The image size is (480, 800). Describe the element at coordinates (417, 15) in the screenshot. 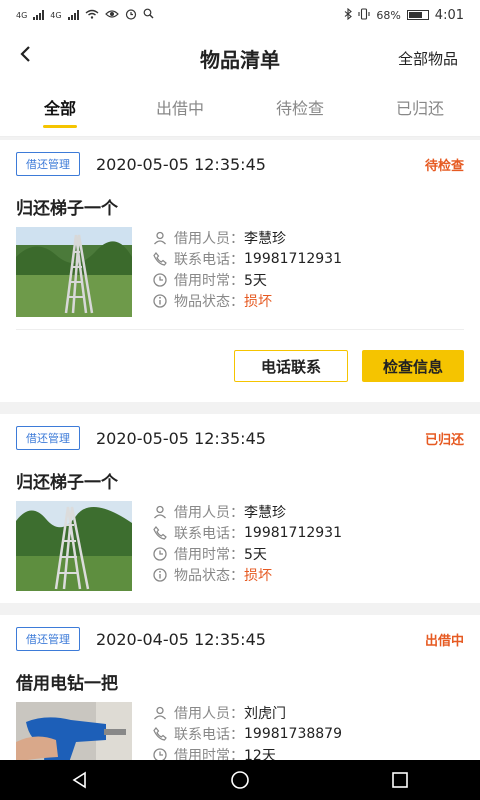

I see `battery-icon` at that location.